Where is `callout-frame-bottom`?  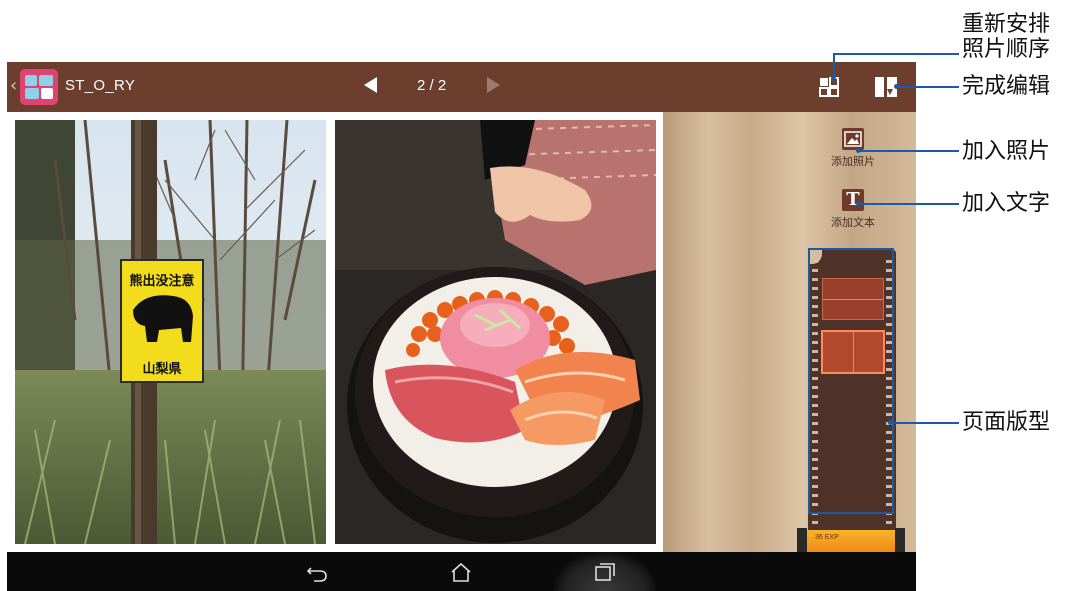 callout-frame-bottom is located at coordinates (851, 513).